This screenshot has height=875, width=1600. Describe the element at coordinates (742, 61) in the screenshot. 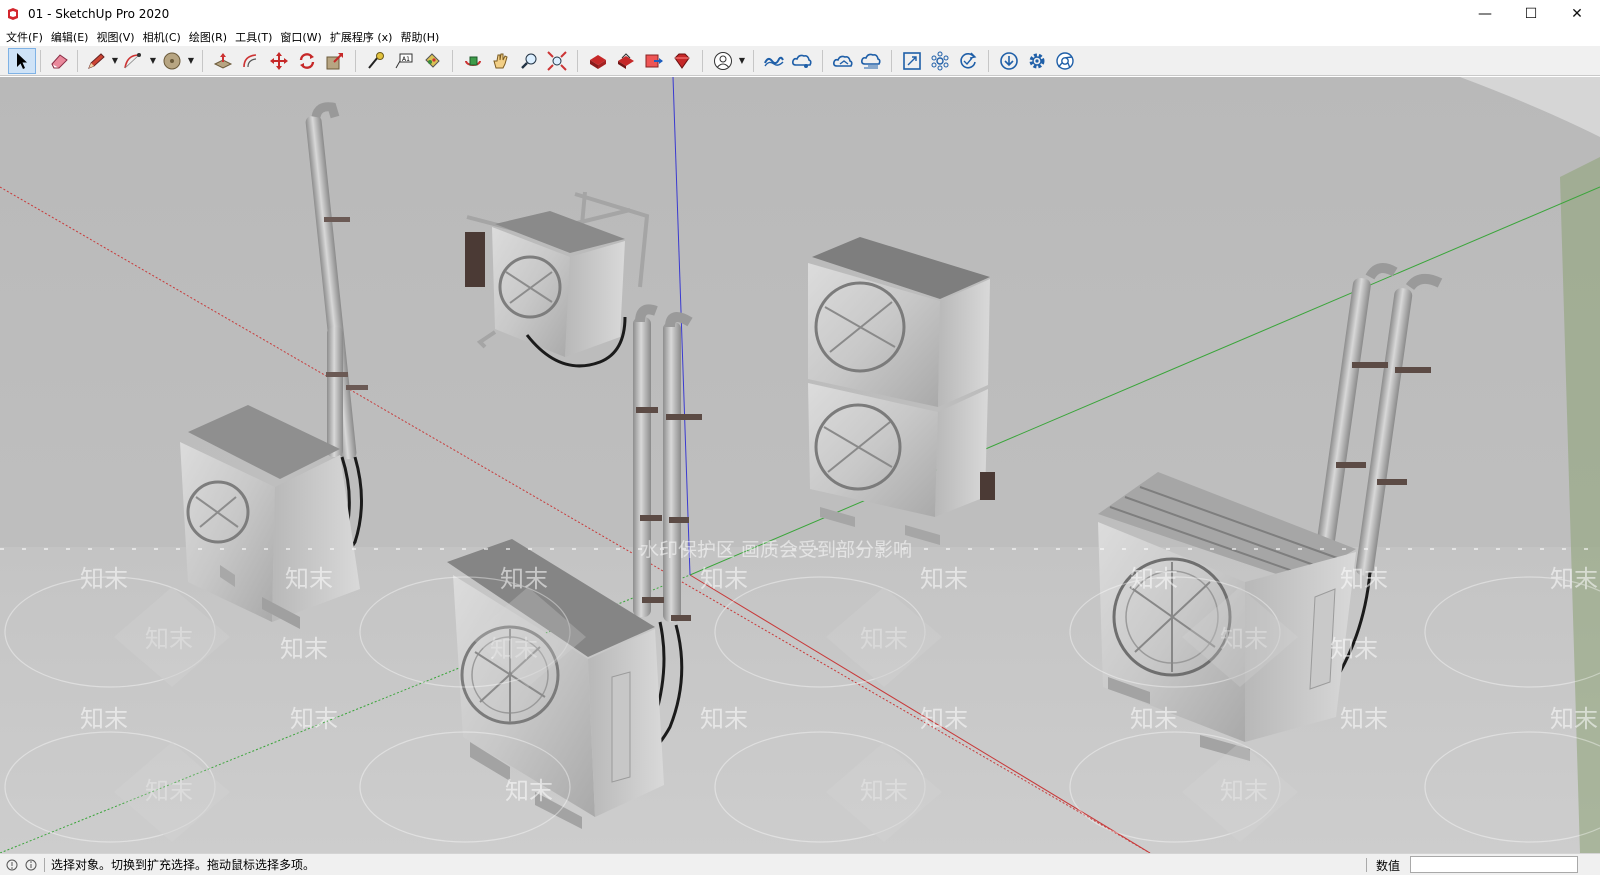

I see `account-dropdown: ▼` at that location.